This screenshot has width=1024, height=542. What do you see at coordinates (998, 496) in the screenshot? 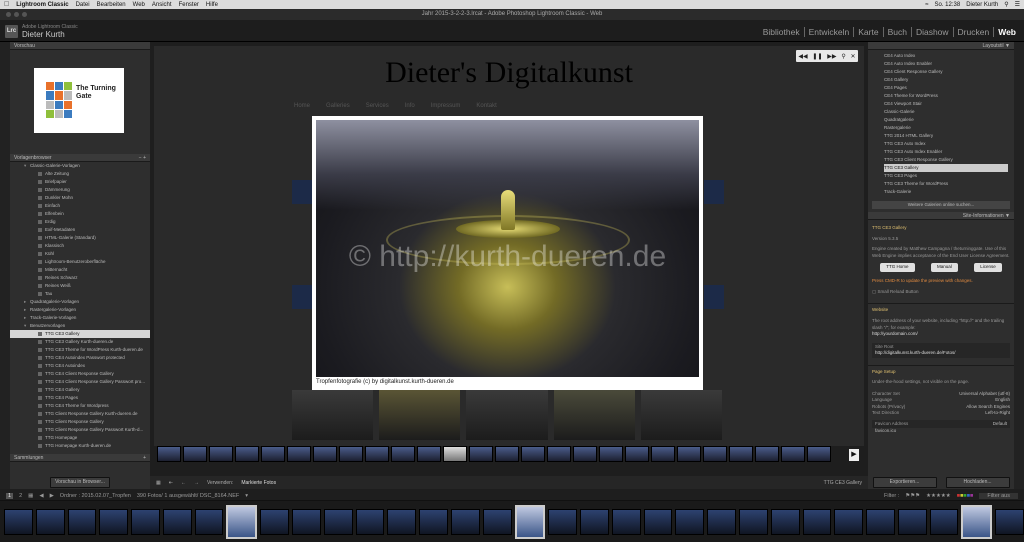
I see `filter-dropdown: Filter aus` at bounding box center [998, 496].